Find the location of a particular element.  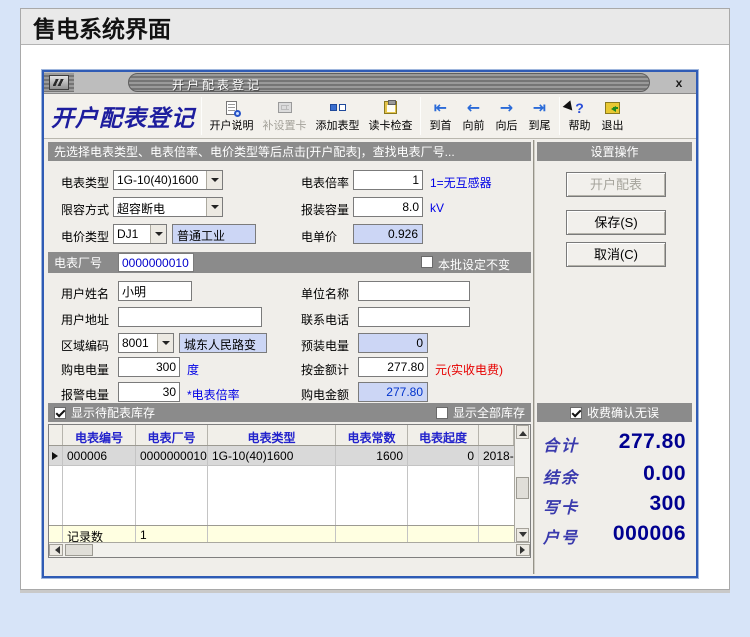

show-all-checkbox is located at coordinates (441, 412).